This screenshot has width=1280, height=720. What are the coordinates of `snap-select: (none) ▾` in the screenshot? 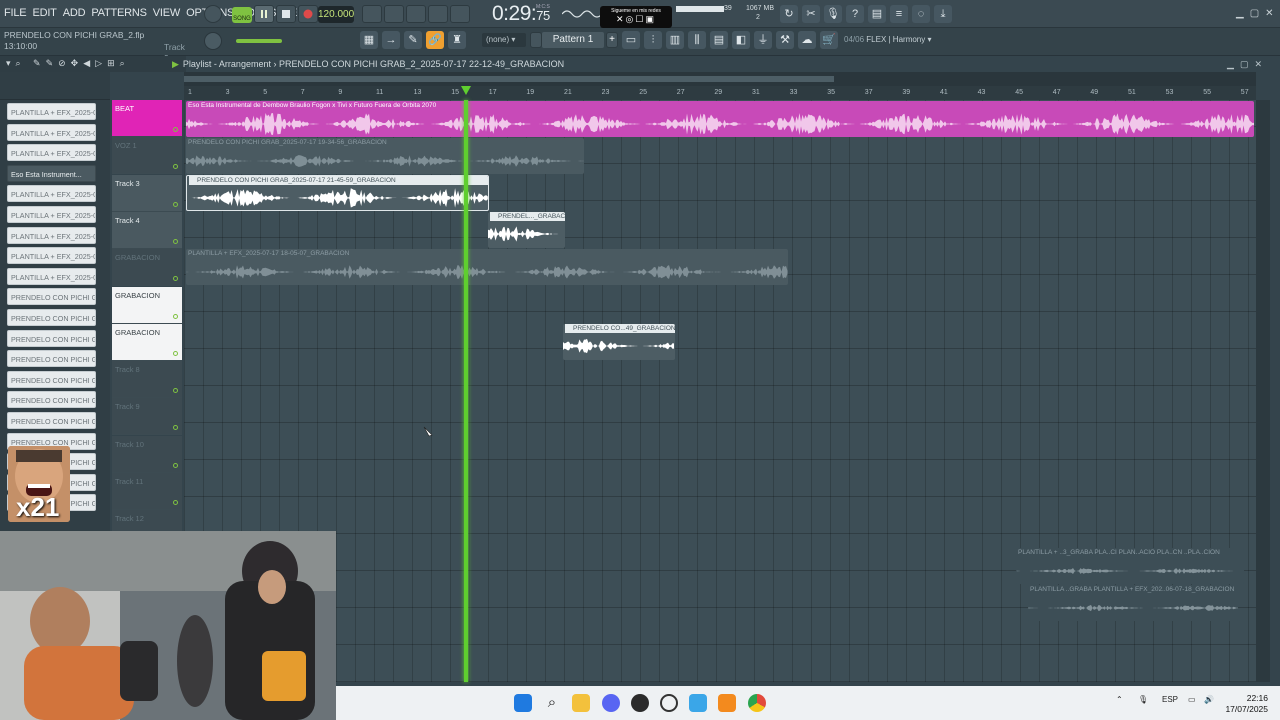 It's located at (504, 40).